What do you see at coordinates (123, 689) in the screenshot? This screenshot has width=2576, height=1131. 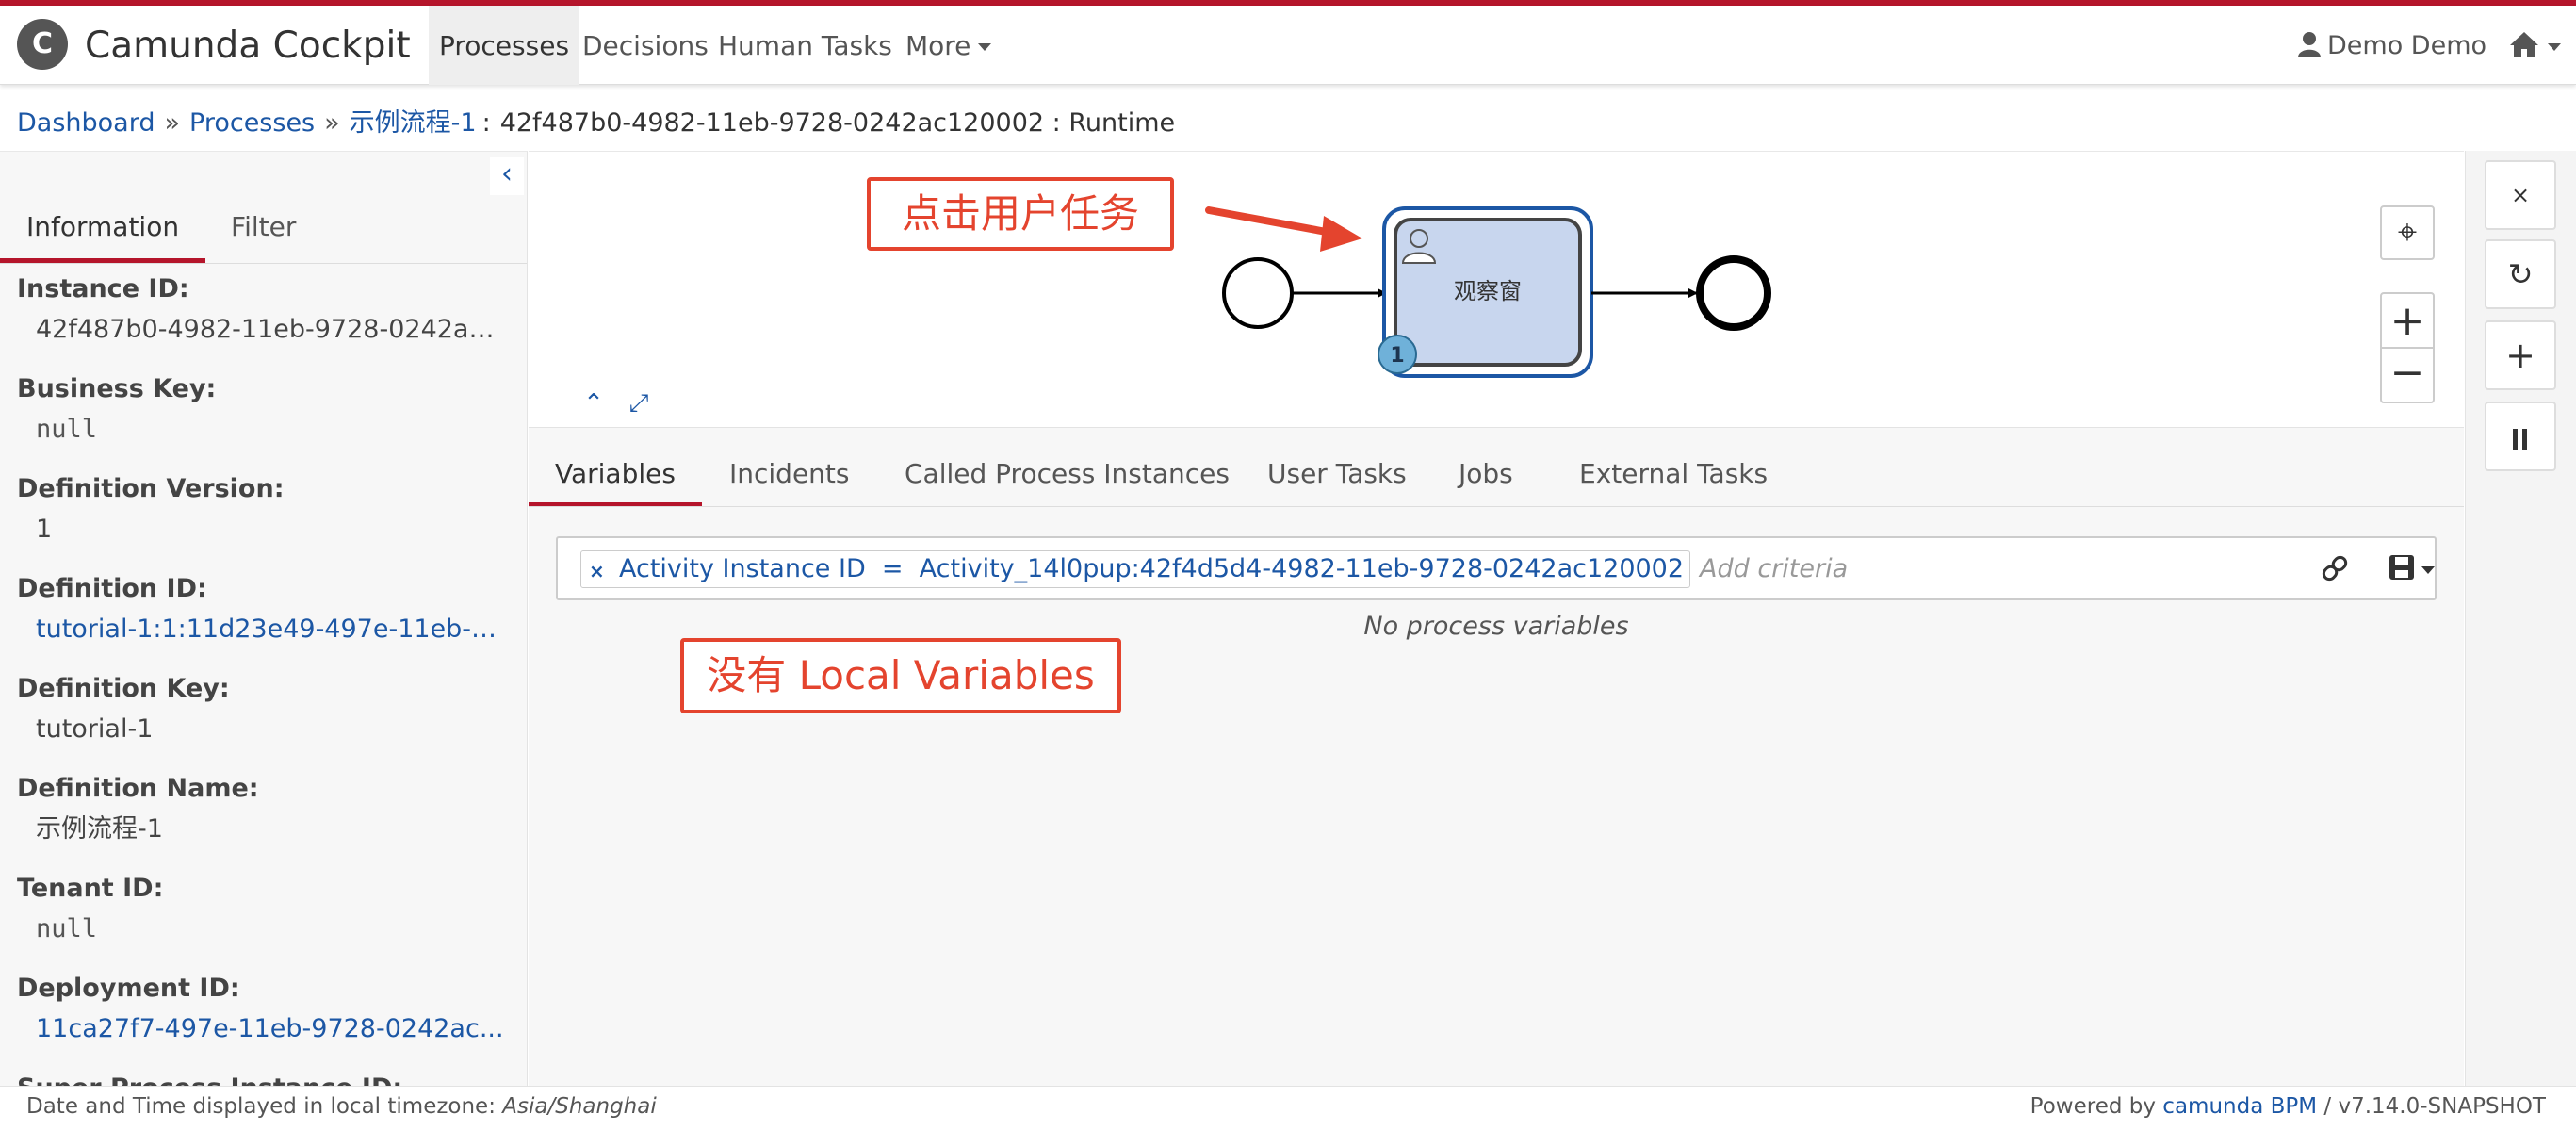 I see `definition-key-label: Definition Key:` at bounding box center [123, 689].